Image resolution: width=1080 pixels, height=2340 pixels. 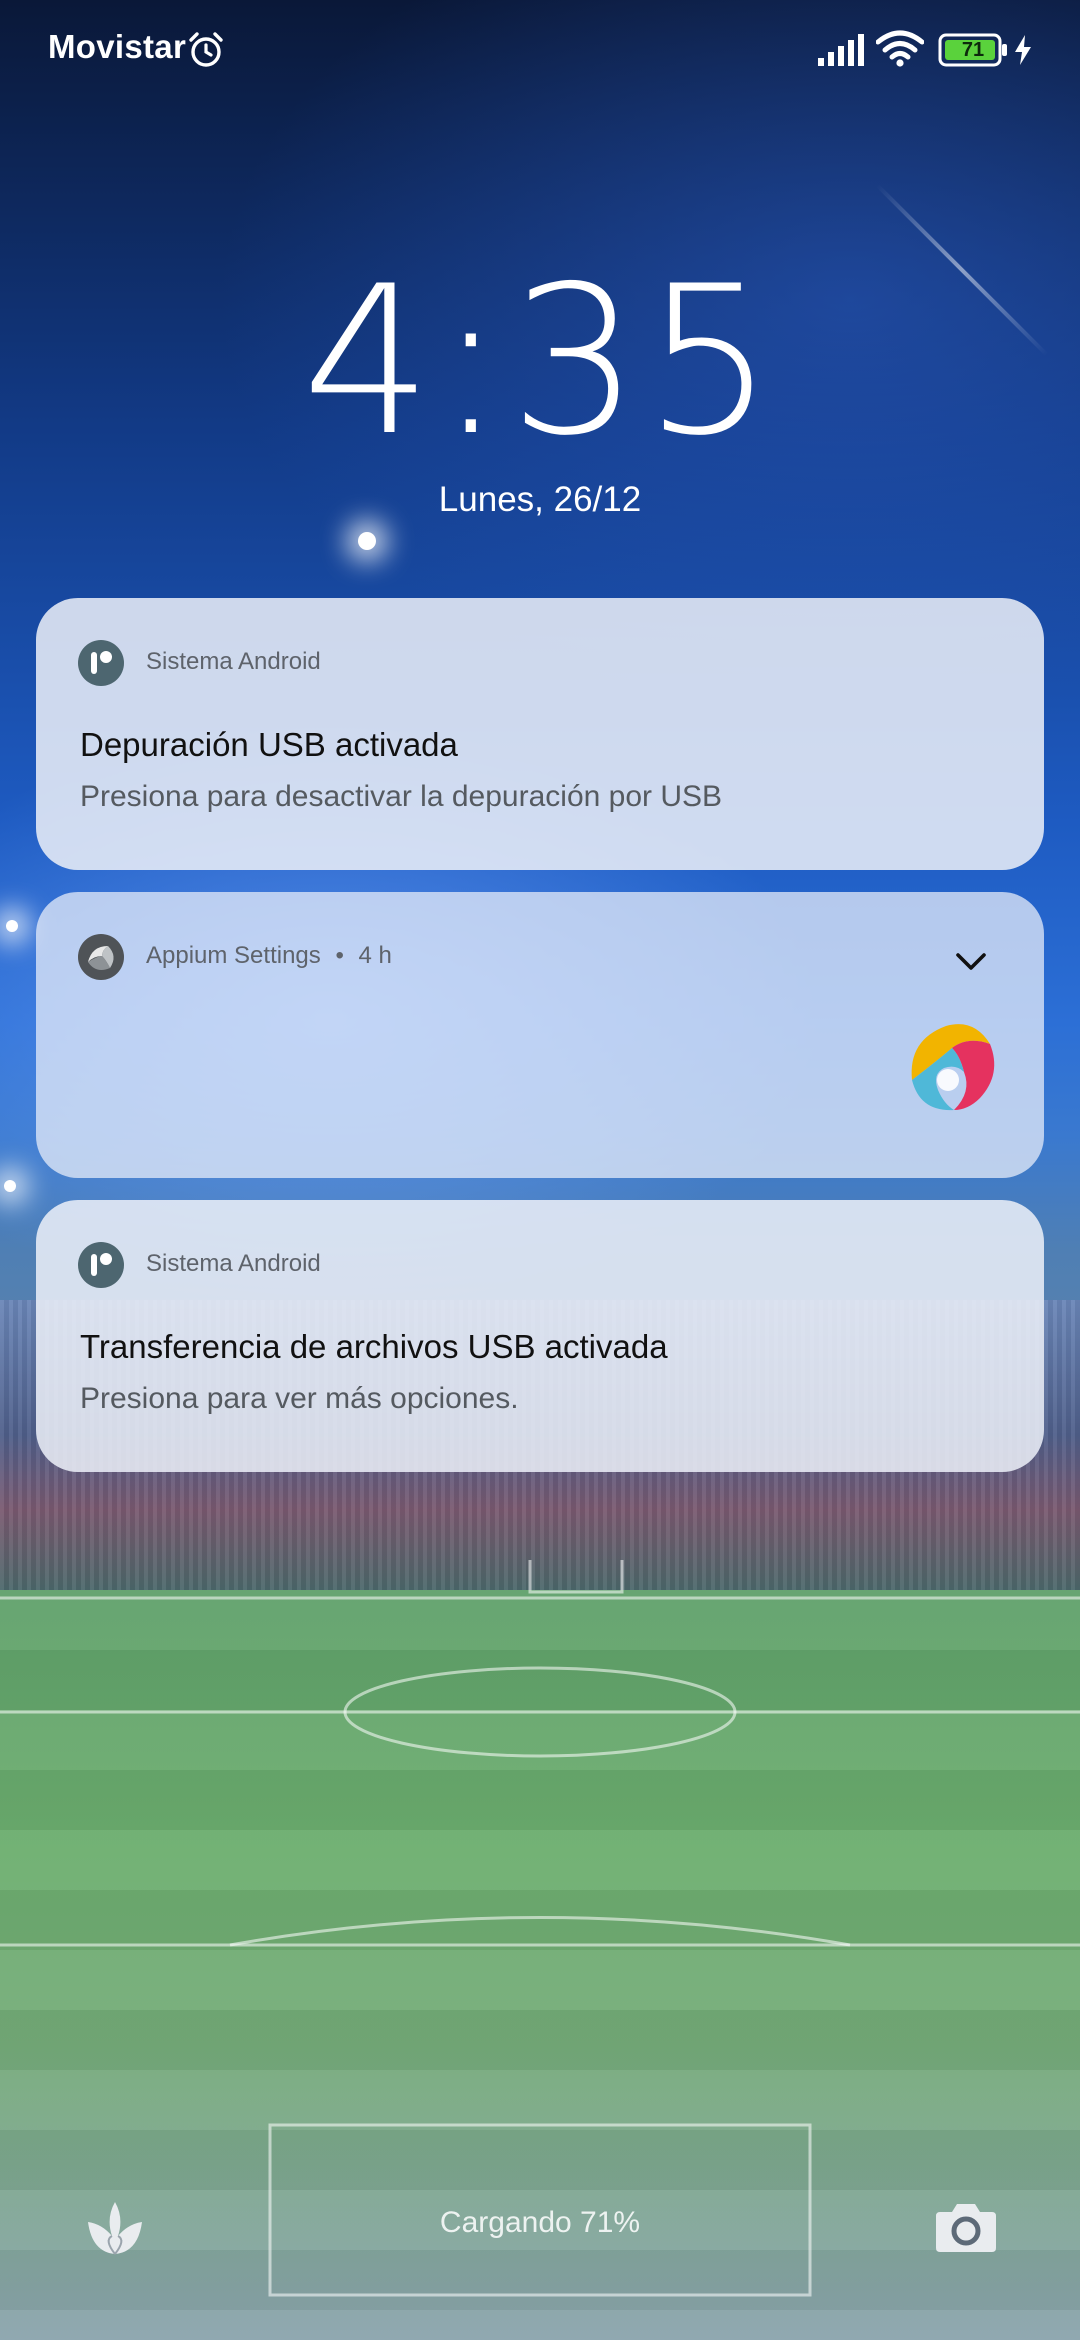 What do you see at coordinates (841, 50) in the screenshot?
I see `signal-icon` at bounding box center [841, 50].